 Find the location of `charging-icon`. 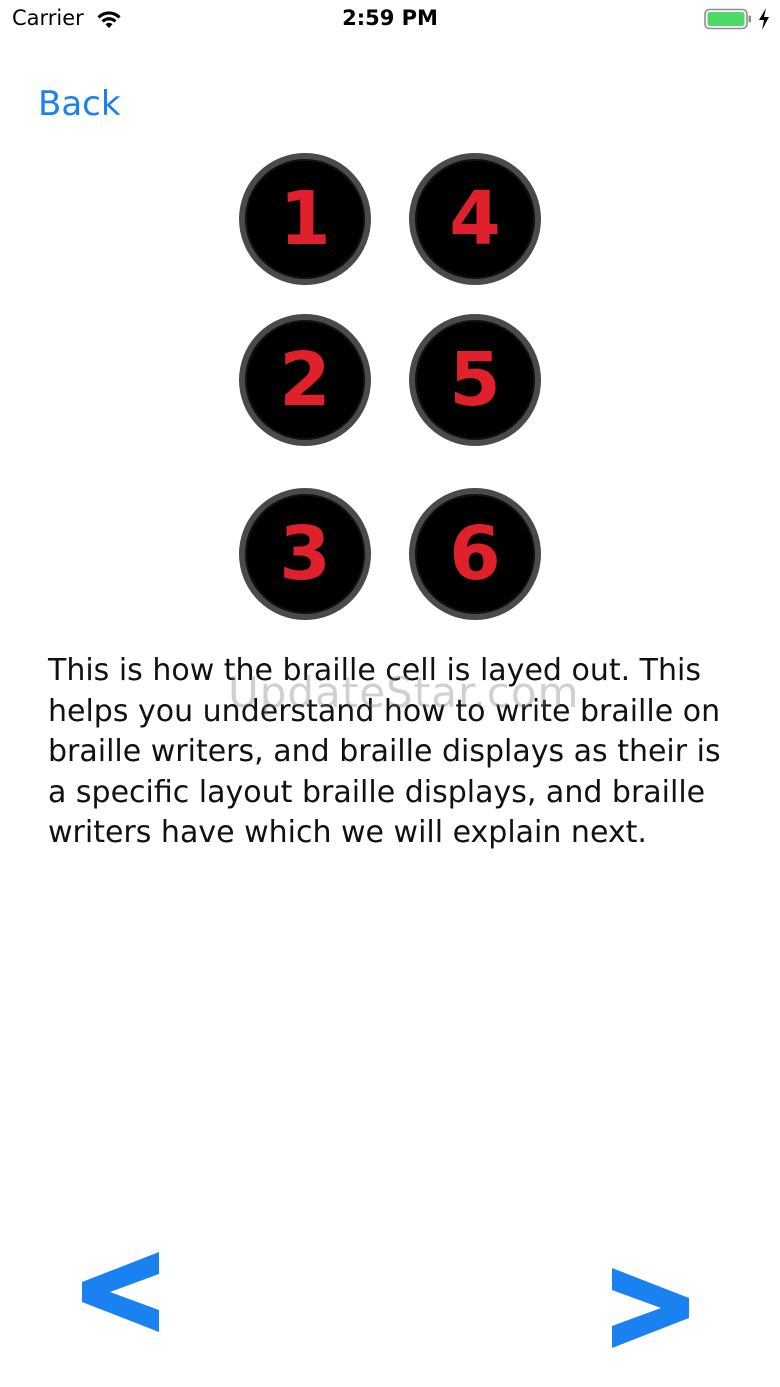

charging-icon is located at coordinates (764, 19).